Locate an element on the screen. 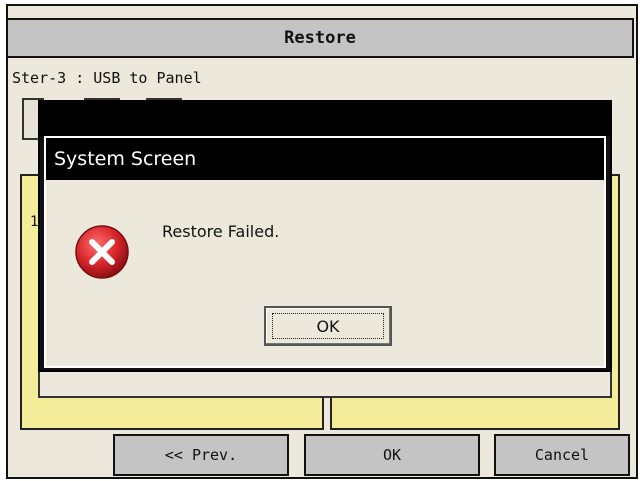 The height and width of the screenshot is (481, 642). dialog-message: Restore Failed. is located at coordinates (221, 231).